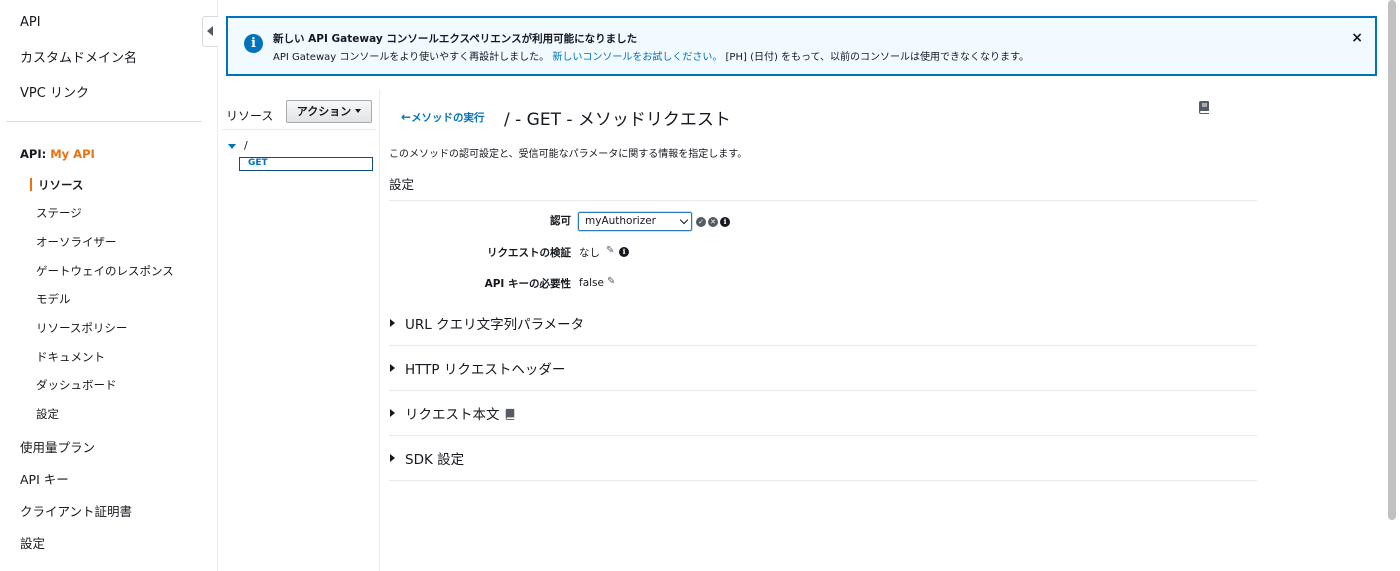 Image resolution: width=1400 pixels, height=571 pixels. I want to click on nav-divider, so click(104, 121).